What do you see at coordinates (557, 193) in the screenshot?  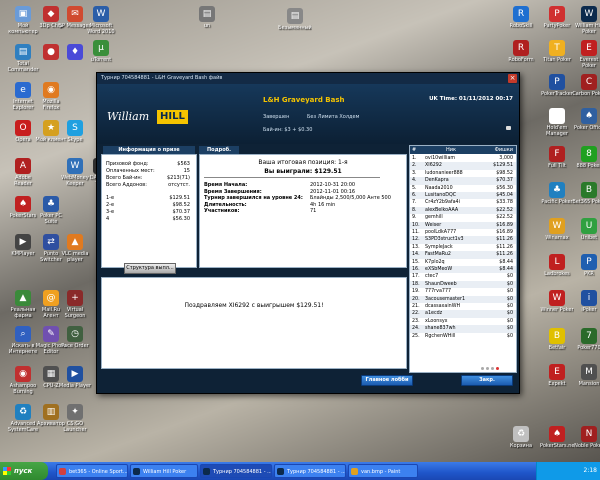 I see `desktop-icon: ♣ Pacific Poker` at bounding box center [557, 193].